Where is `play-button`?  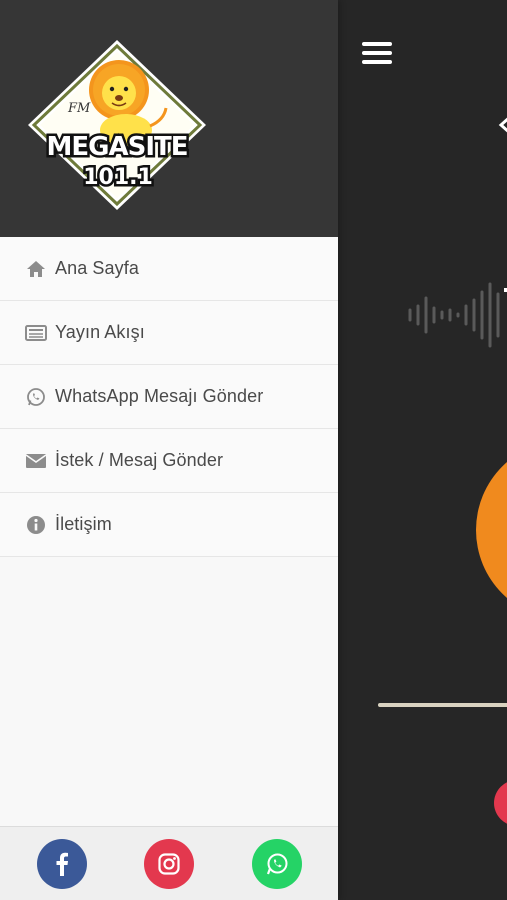
play-button is located at coordinates (500, 803).